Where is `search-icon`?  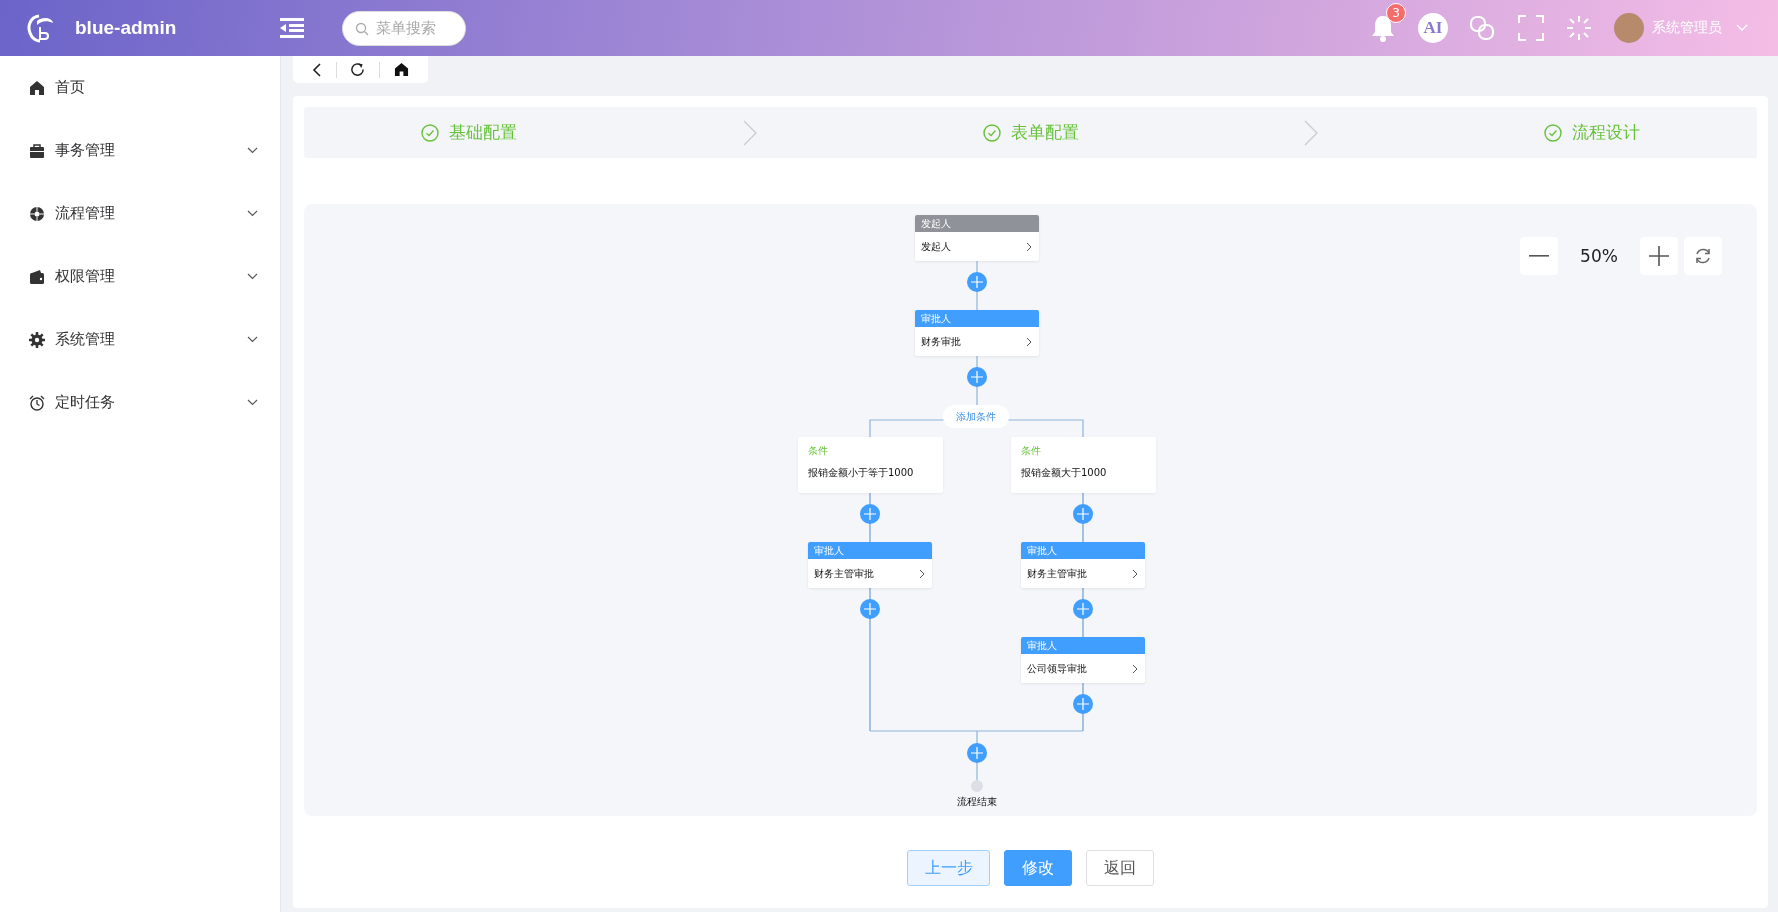 search-icon is located at coordinates (362, 28).